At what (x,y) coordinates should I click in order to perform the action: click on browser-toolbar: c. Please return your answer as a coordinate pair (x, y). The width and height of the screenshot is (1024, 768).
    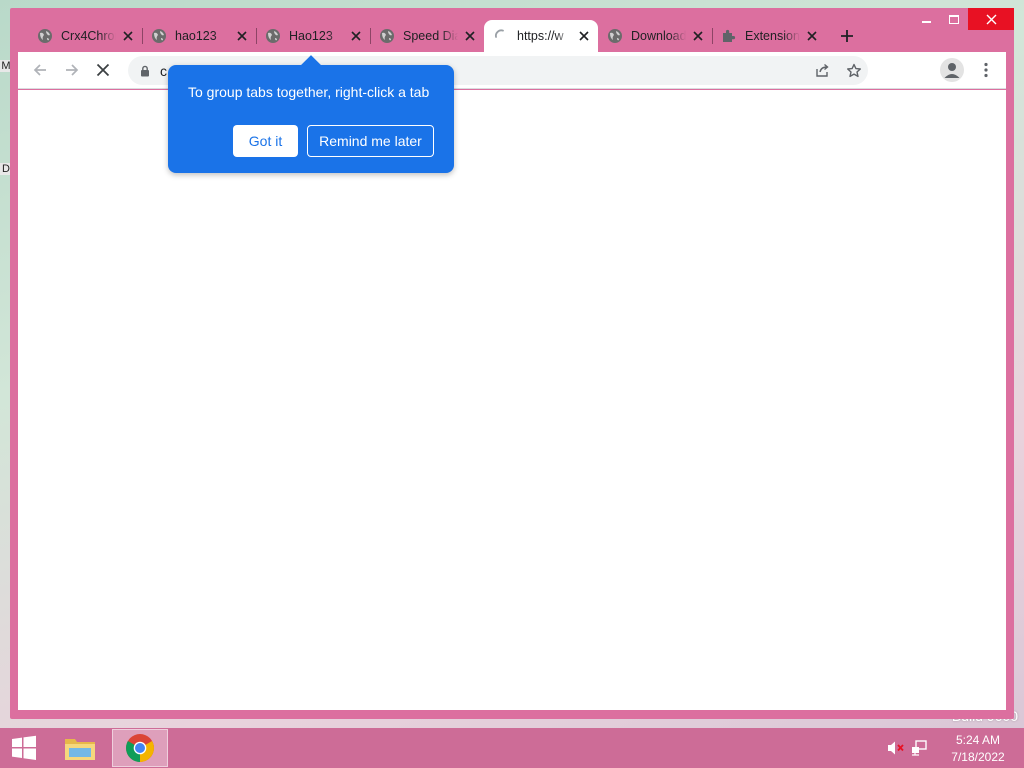
    Looking at the image, I should click on (512, 70).